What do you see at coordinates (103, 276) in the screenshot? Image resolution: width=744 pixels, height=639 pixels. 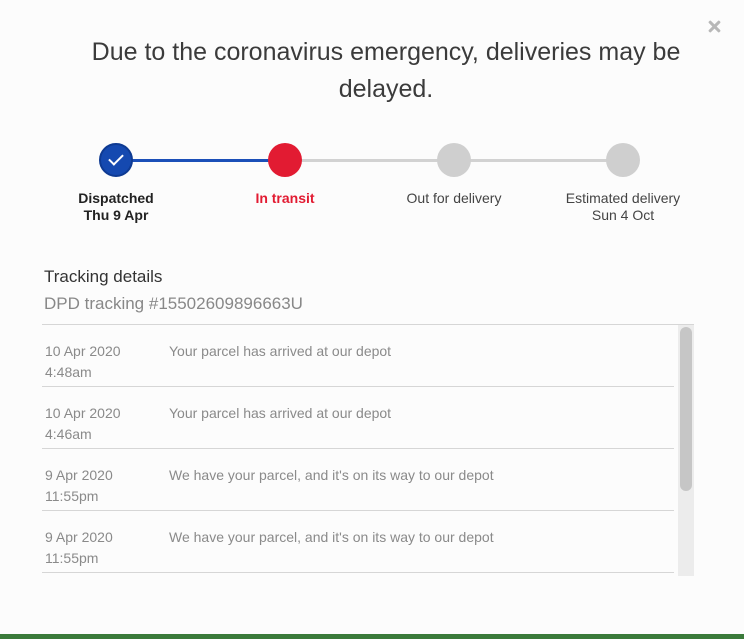 I see `tracking-details-heading: Tracking details` at bounding box center [103, 276].